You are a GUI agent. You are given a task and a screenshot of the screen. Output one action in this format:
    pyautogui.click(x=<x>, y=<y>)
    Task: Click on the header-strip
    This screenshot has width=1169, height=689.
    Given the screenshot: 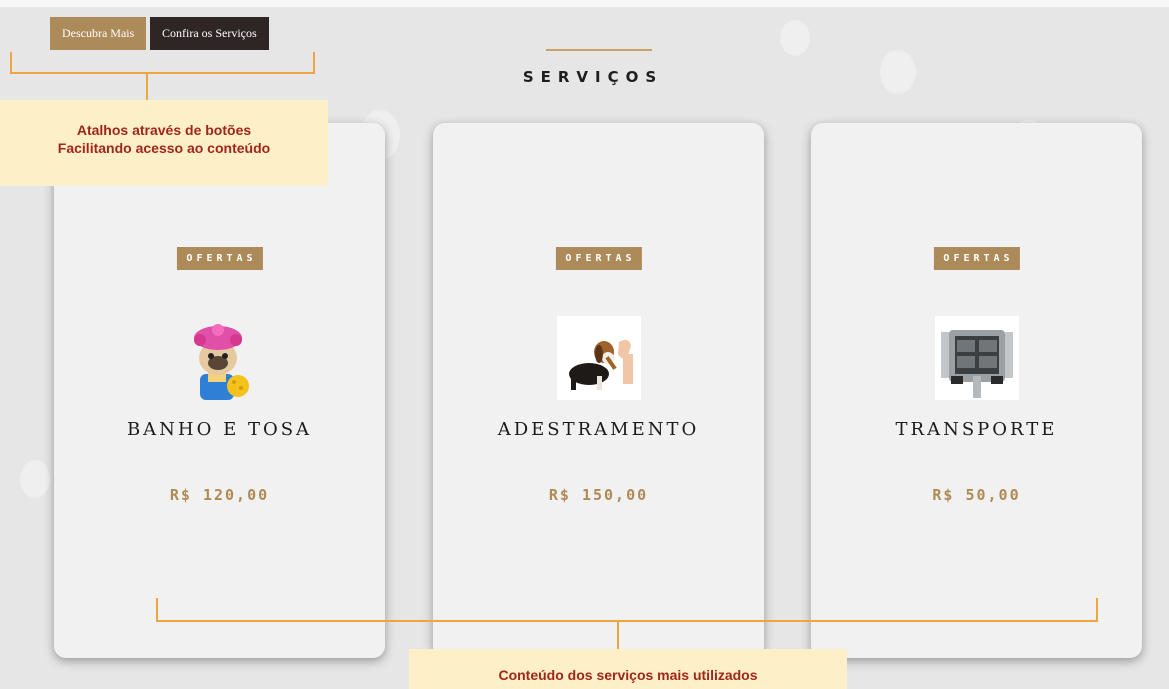 What is the action you would take?
    pyautogui.click(x=584, y=3)
    